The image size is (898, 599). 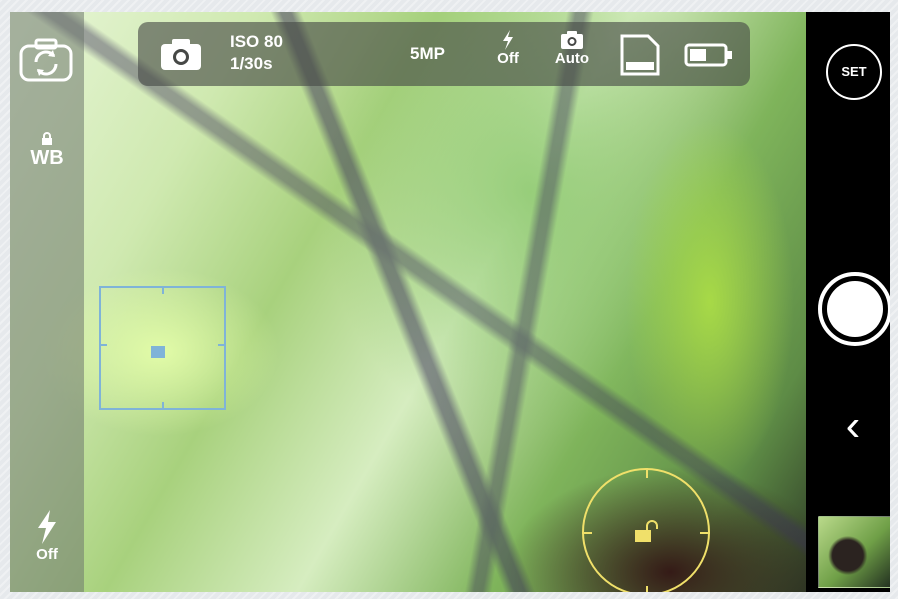 I want to click on flash-mode-button: Off, so click(x=508, y=48).